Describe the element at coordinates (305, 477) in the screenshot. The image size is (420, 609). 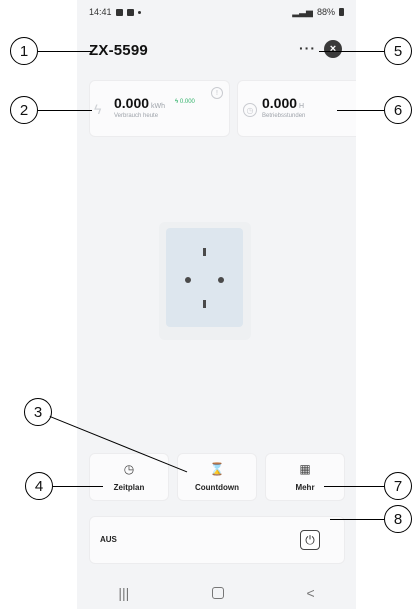
I see `more-button: ▦ Mehr` at that location.